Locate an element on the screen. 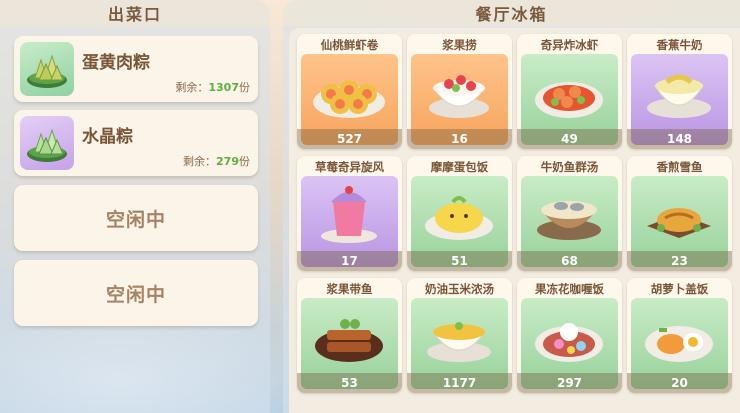  dish-count: 20 is located at coordinates (679, 383).